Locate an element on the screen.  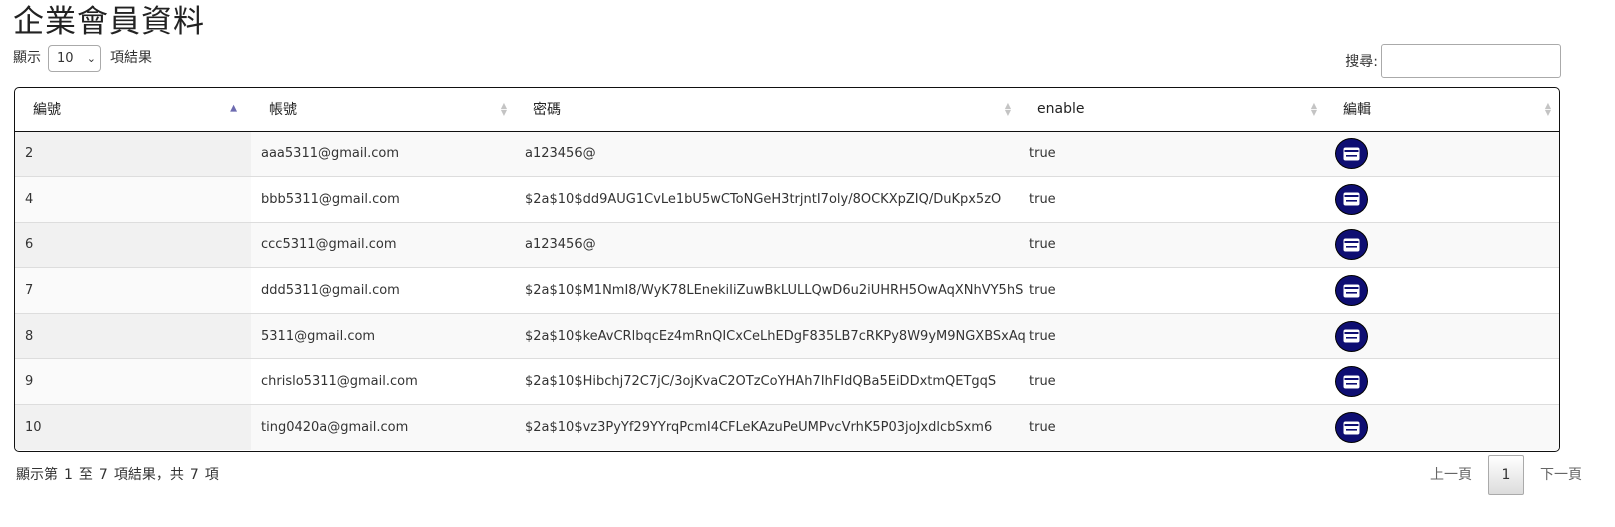
previous-page-button: 上一頁 is located at coordinates (1451, 475).